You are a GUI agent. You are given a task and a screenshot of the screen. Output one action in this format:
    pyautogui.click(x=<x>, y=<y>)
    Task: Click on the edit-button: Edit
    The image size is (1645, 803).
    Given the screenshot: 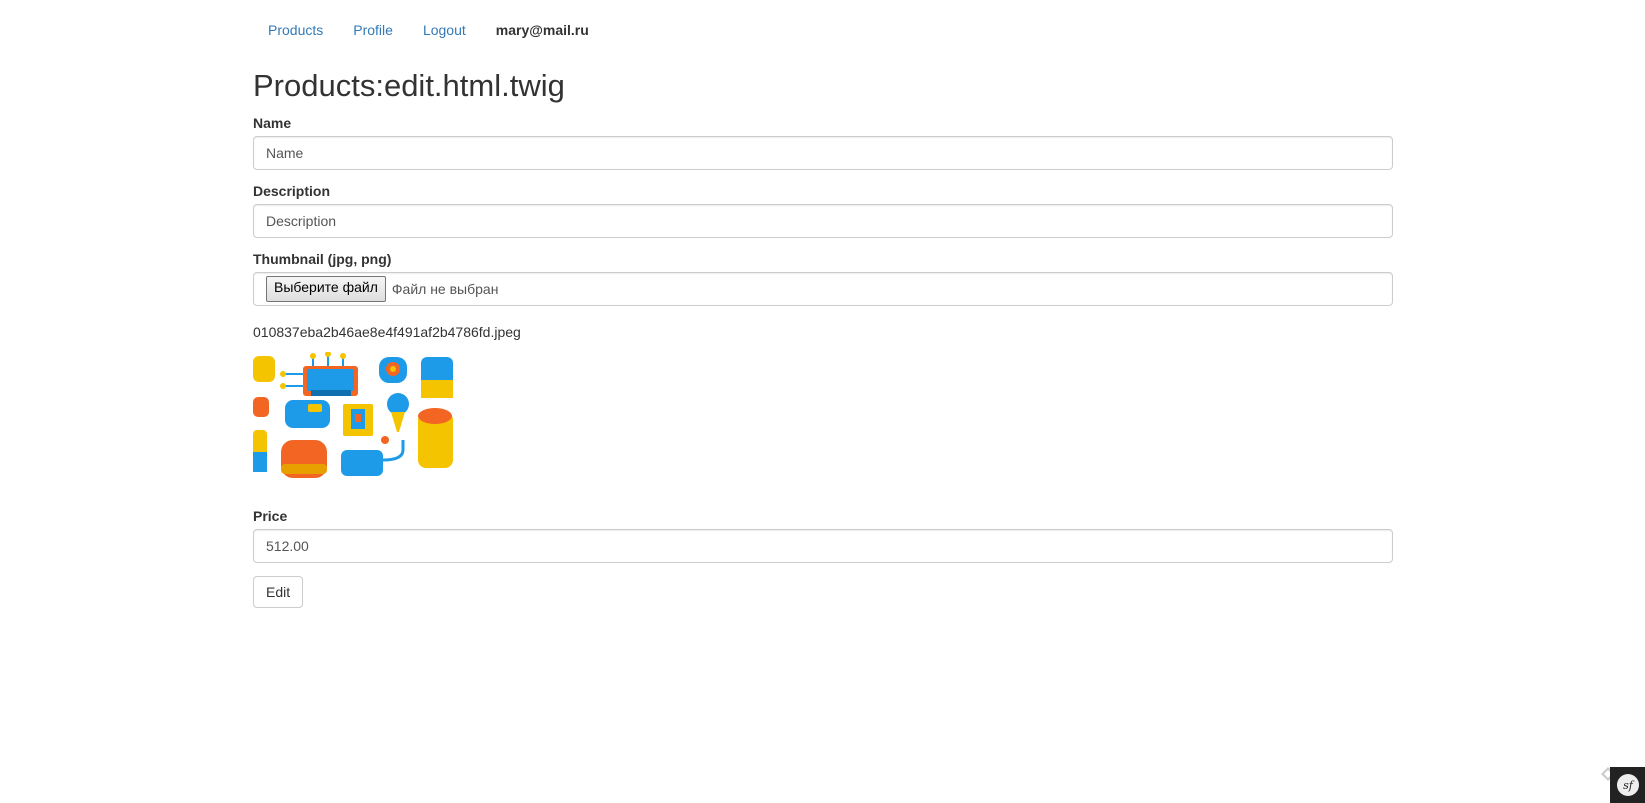 What is the action you would take?
    pyautogui.click(x=278, y=592)
    